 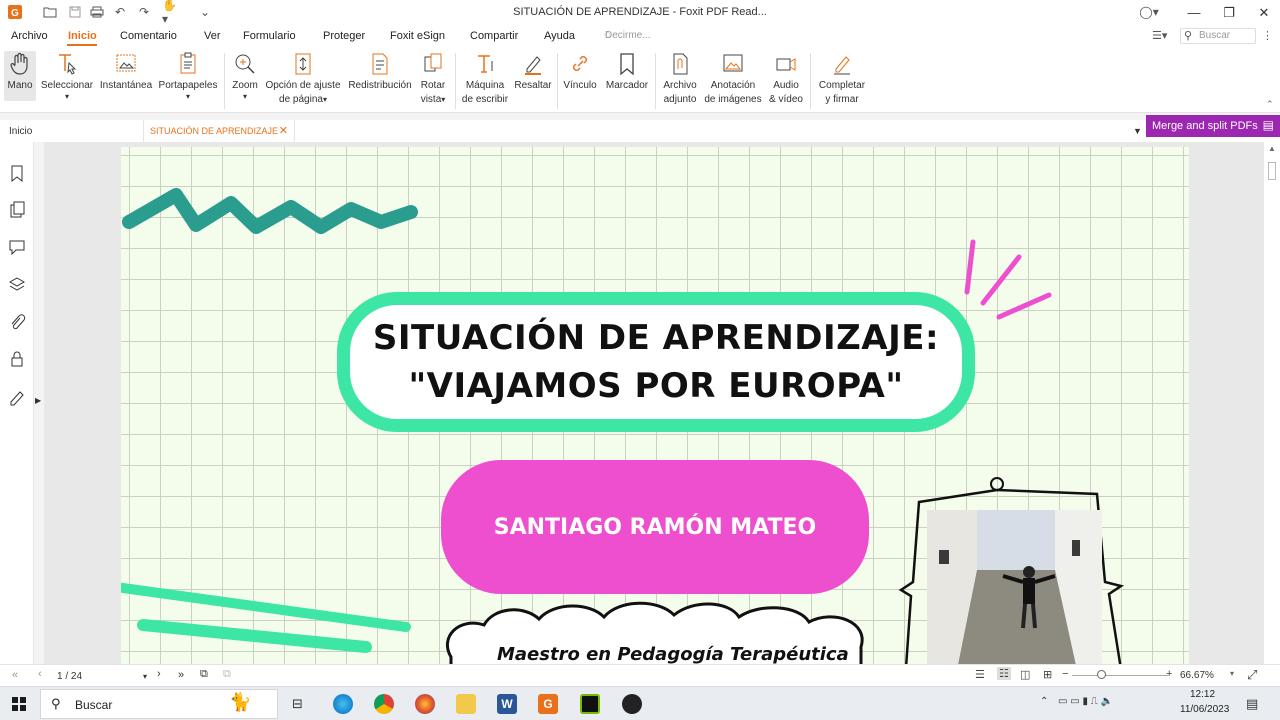 I want to click on attachment-label-2: adjunto, so click(x=680, y=99).